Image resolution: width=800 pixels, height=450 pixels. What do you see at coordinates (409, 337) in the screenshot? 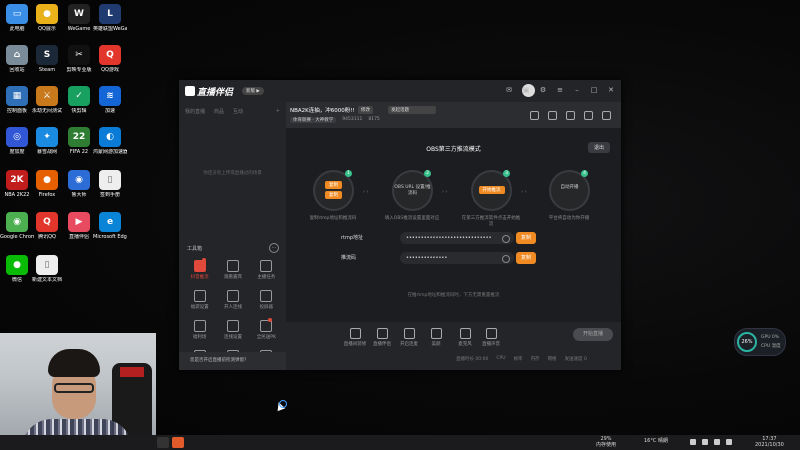
I see `bottom-tool: 开启连麦` at bounding box center [409, 337].